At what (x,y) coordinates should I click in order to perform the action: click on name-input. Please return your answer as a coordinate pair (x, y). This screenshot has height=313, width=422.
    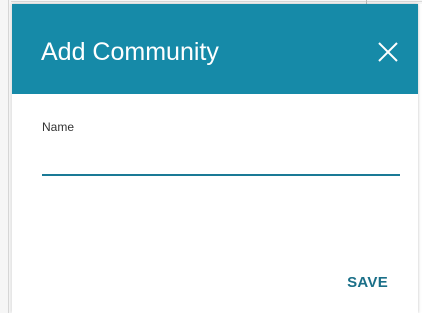
    Looking at the image, I should click on (221, 162).